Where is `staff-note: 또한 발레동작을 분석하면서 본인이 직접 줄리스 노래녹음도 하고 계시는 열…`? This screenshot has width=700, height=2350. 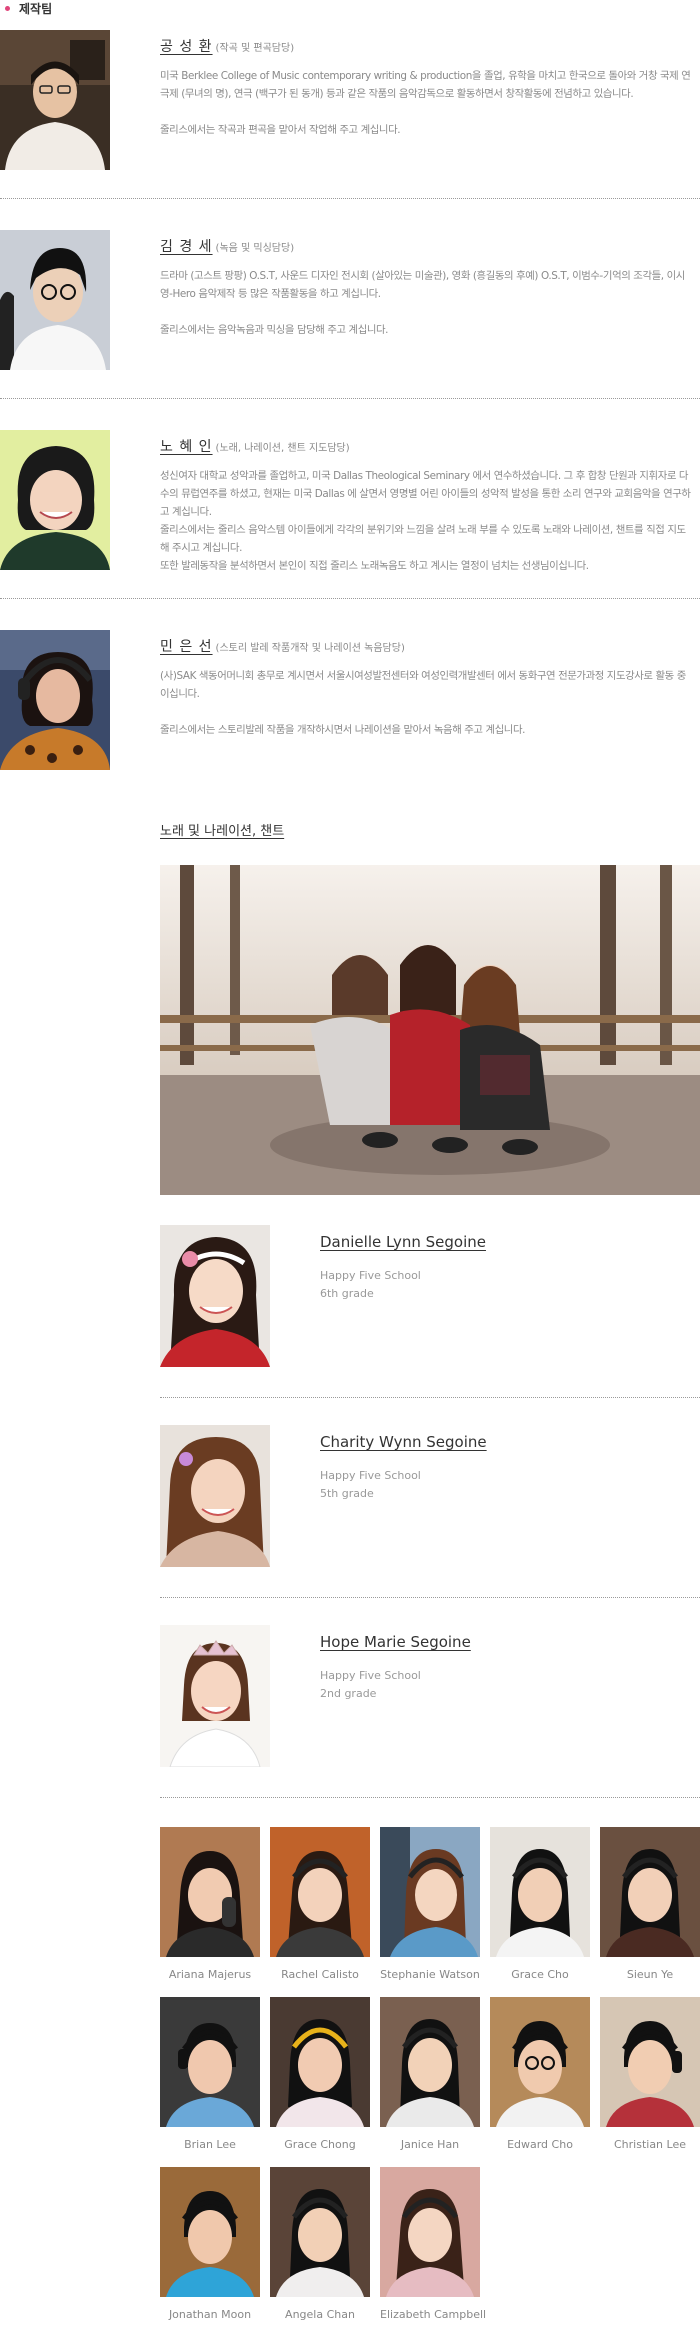
staff-note: 또한 발레동작을 분석하면서 본인이 직접 줄리스 노래녹음도 하고 계시는 열… is located at coordinates (374, 566).